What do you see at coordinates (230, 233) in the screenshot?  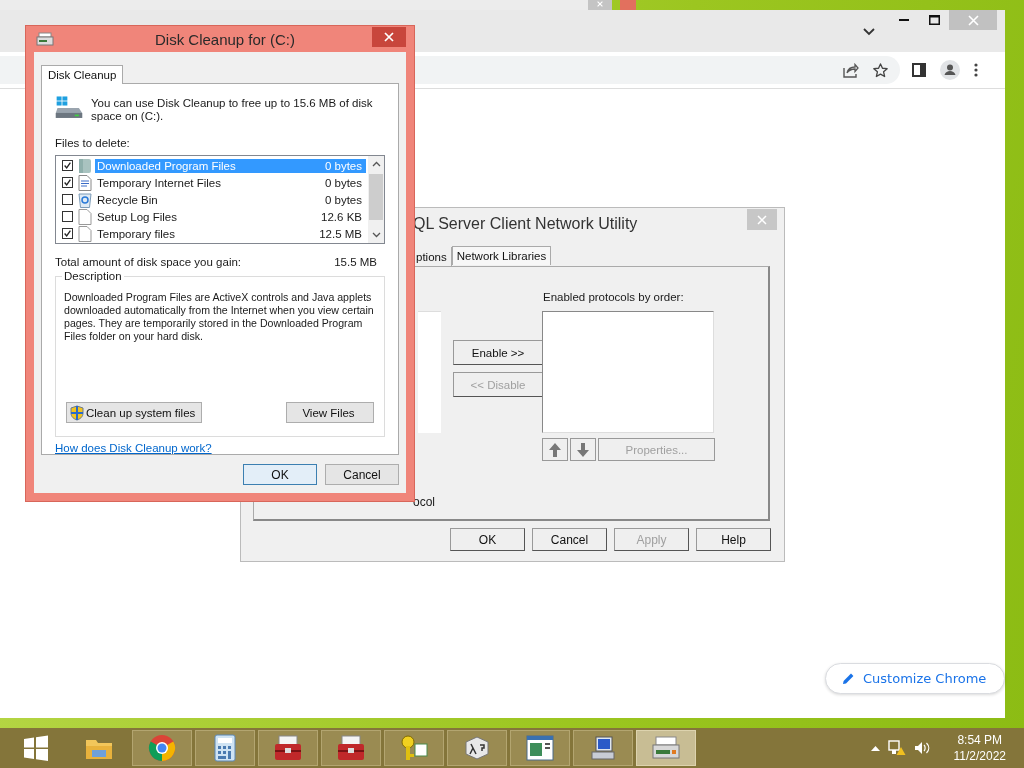 I see `file-row: Temporary files 12.5 MB` at bounding box center [230, 233].